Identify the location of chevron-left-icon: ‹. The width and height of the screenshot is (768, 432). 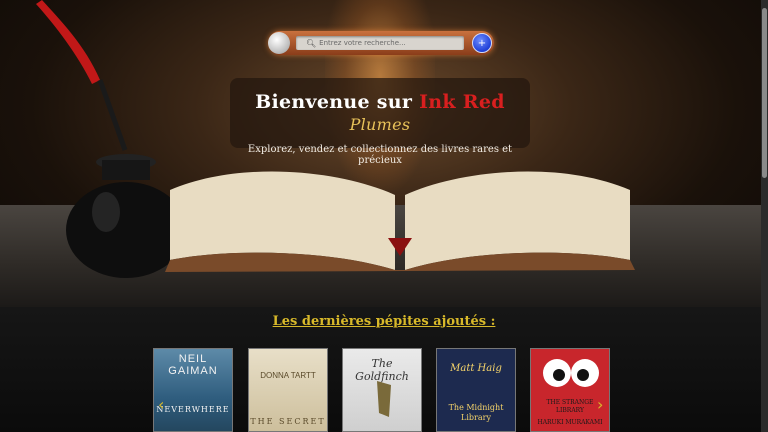
(161, 404).